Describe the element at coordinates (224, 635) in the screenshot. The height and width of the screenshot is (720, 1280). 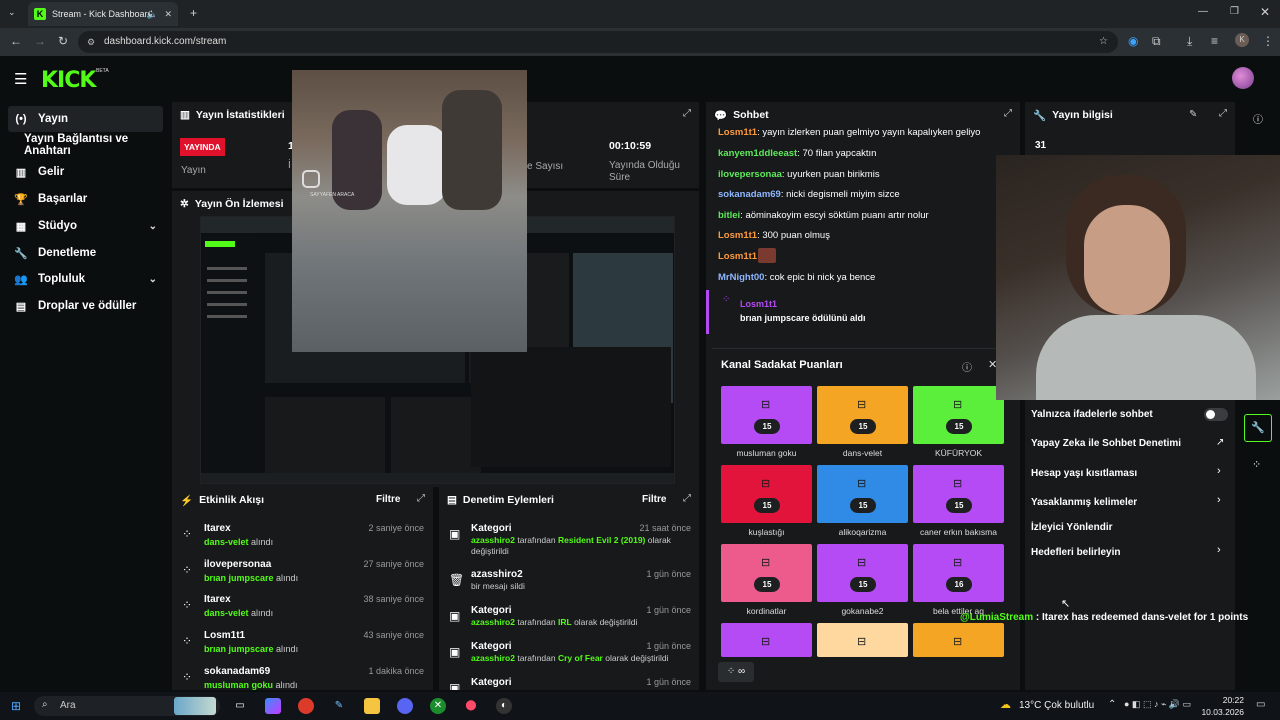
I see `feed-user: Losm1t1` at that location.